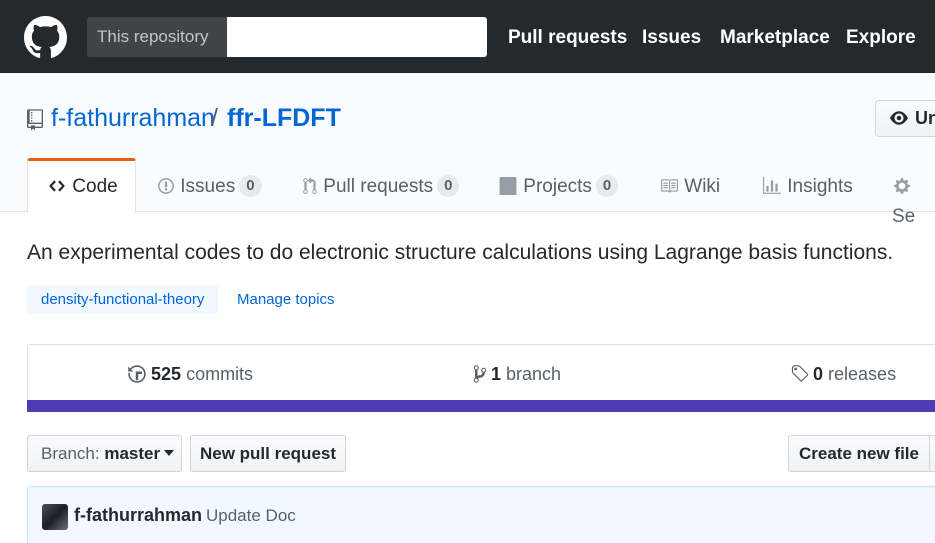 The width and height of the screenshot is (935, 543). What do you see at coordinates (800, 373) in the screenshot?
I see `tag-icon` at bounding box center [800, 373].